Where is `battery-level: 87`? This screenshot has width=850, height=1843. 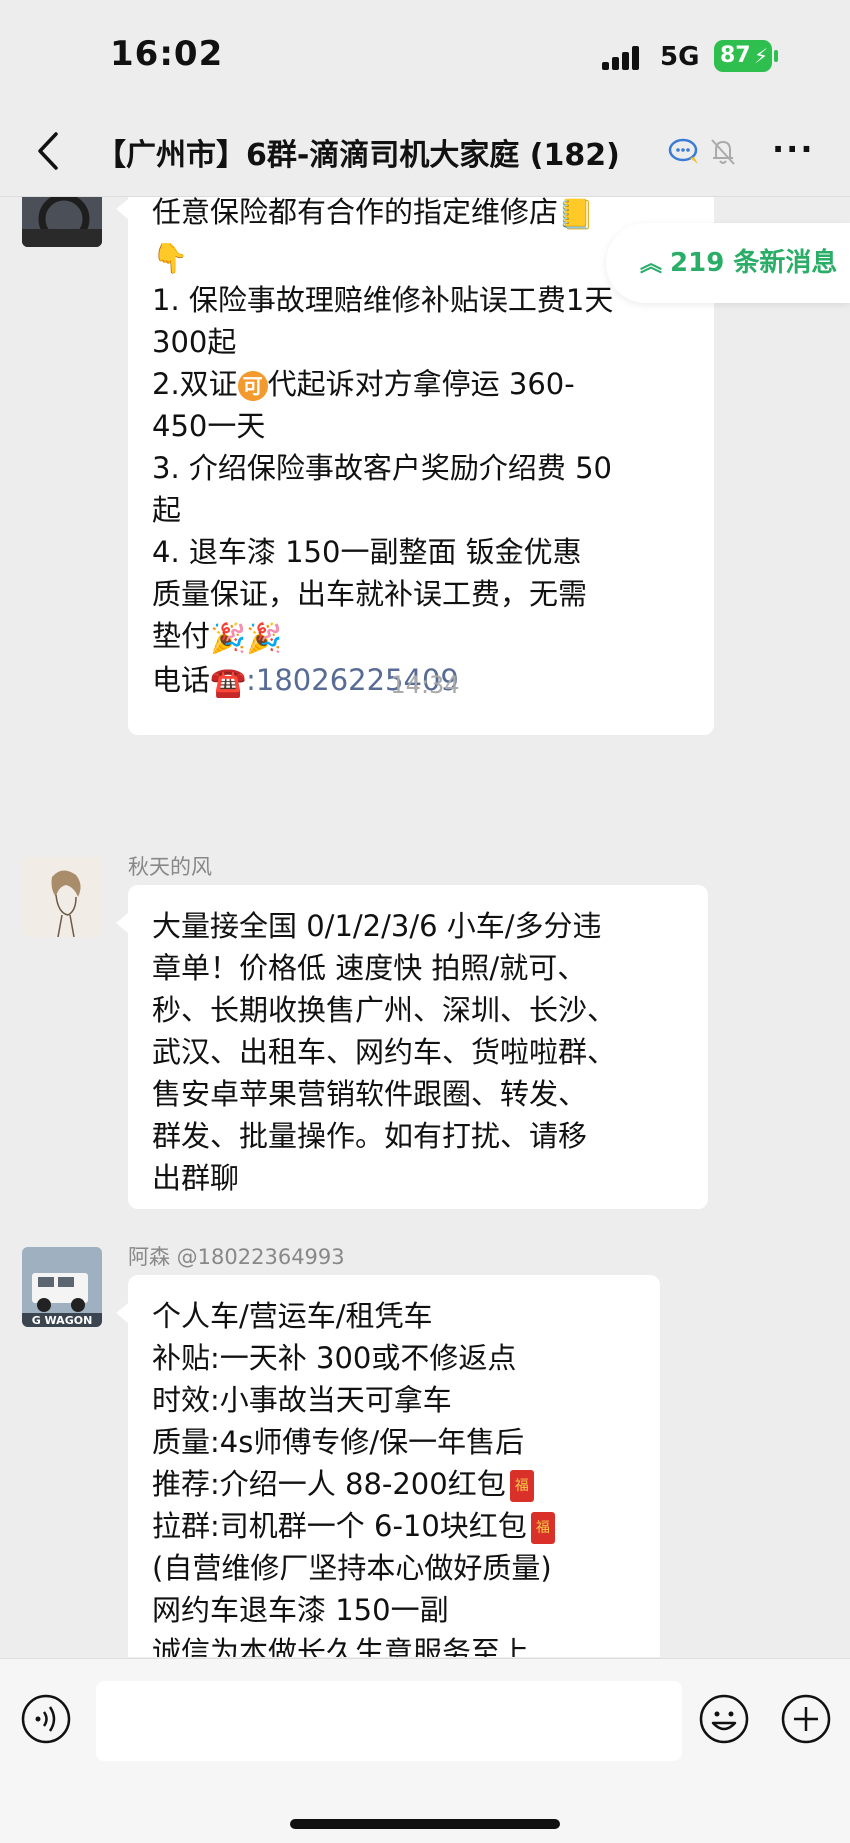 battery-level: 87 is located at coordinates (735, 55).